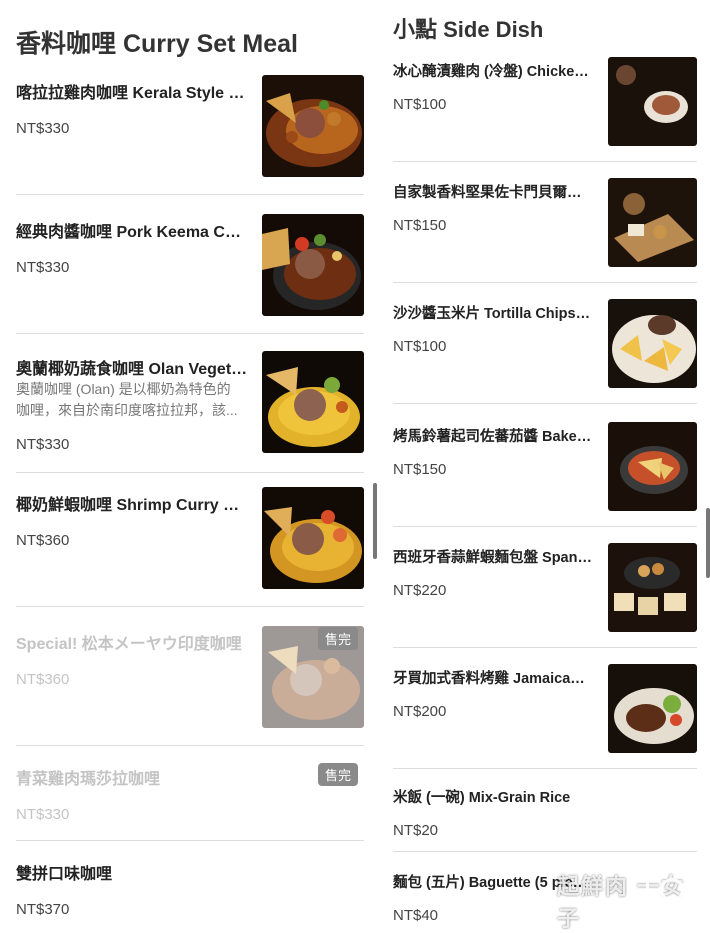 This screenshot has height=933, width=710. What do you see at coordinates (545, 230) in the screenshot?
I see `menu-item: 自家製香料堅果佐卡門貝爾起司 NT$150` at bounding box center [545, 230].